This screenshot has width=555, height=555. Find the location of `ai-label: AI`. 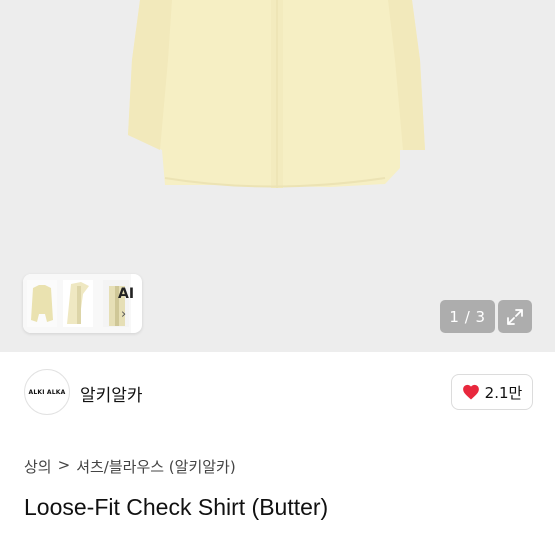

ai-label: AI is located at coordinates (126, 294).